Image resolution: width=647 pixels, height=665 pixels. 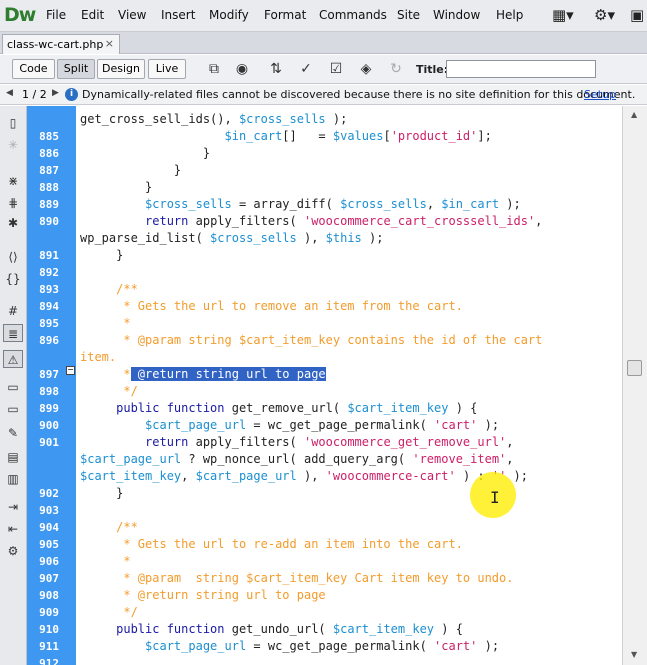 I want to click on open-documents-icon: ▯, so click(x=13, y=123).